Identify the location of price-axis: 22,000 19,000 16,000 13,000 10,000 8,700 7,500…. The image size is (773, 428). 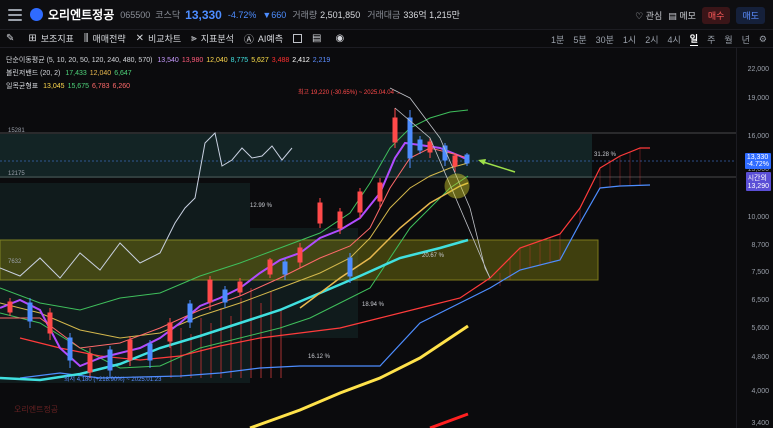
(754, 238).